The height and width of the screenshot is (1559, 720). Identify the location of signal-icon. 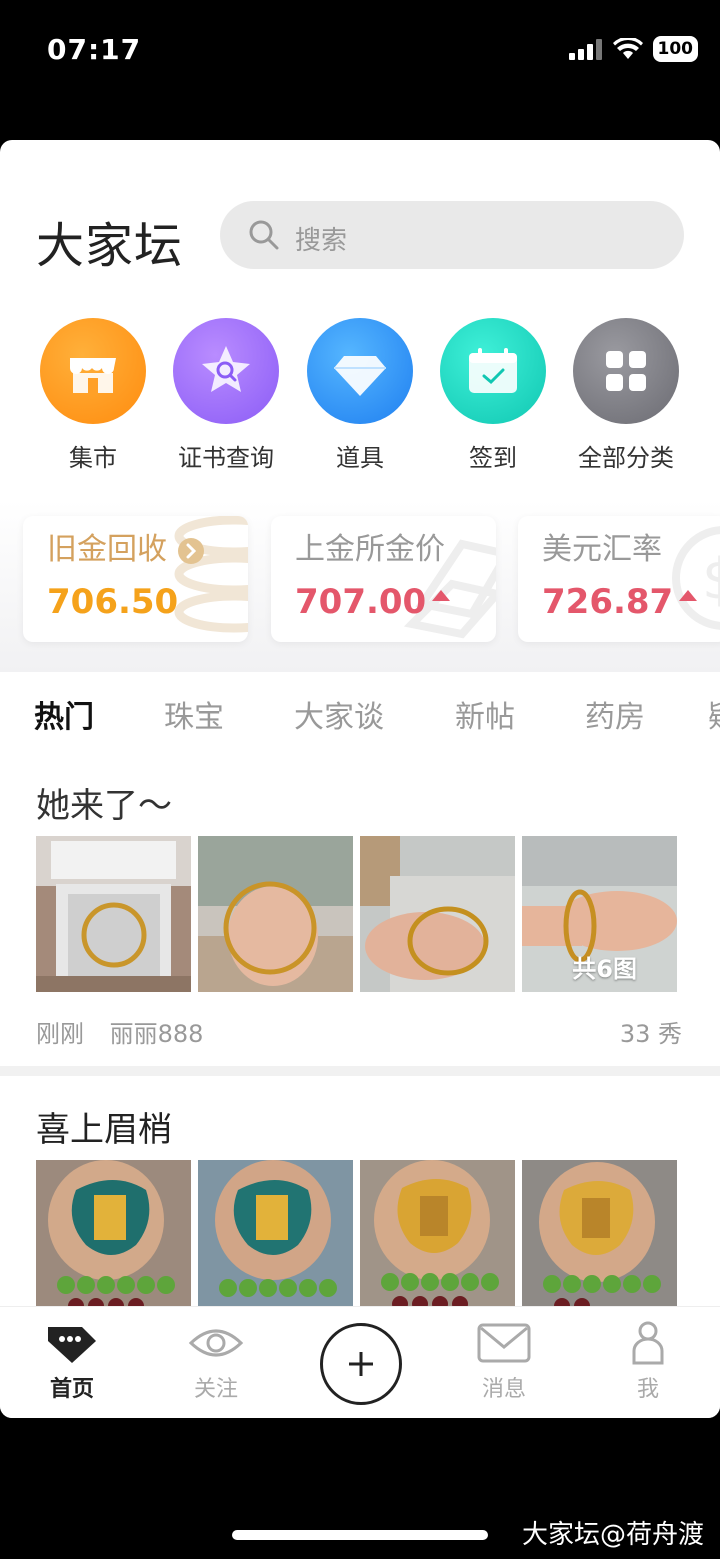
(585, 49).